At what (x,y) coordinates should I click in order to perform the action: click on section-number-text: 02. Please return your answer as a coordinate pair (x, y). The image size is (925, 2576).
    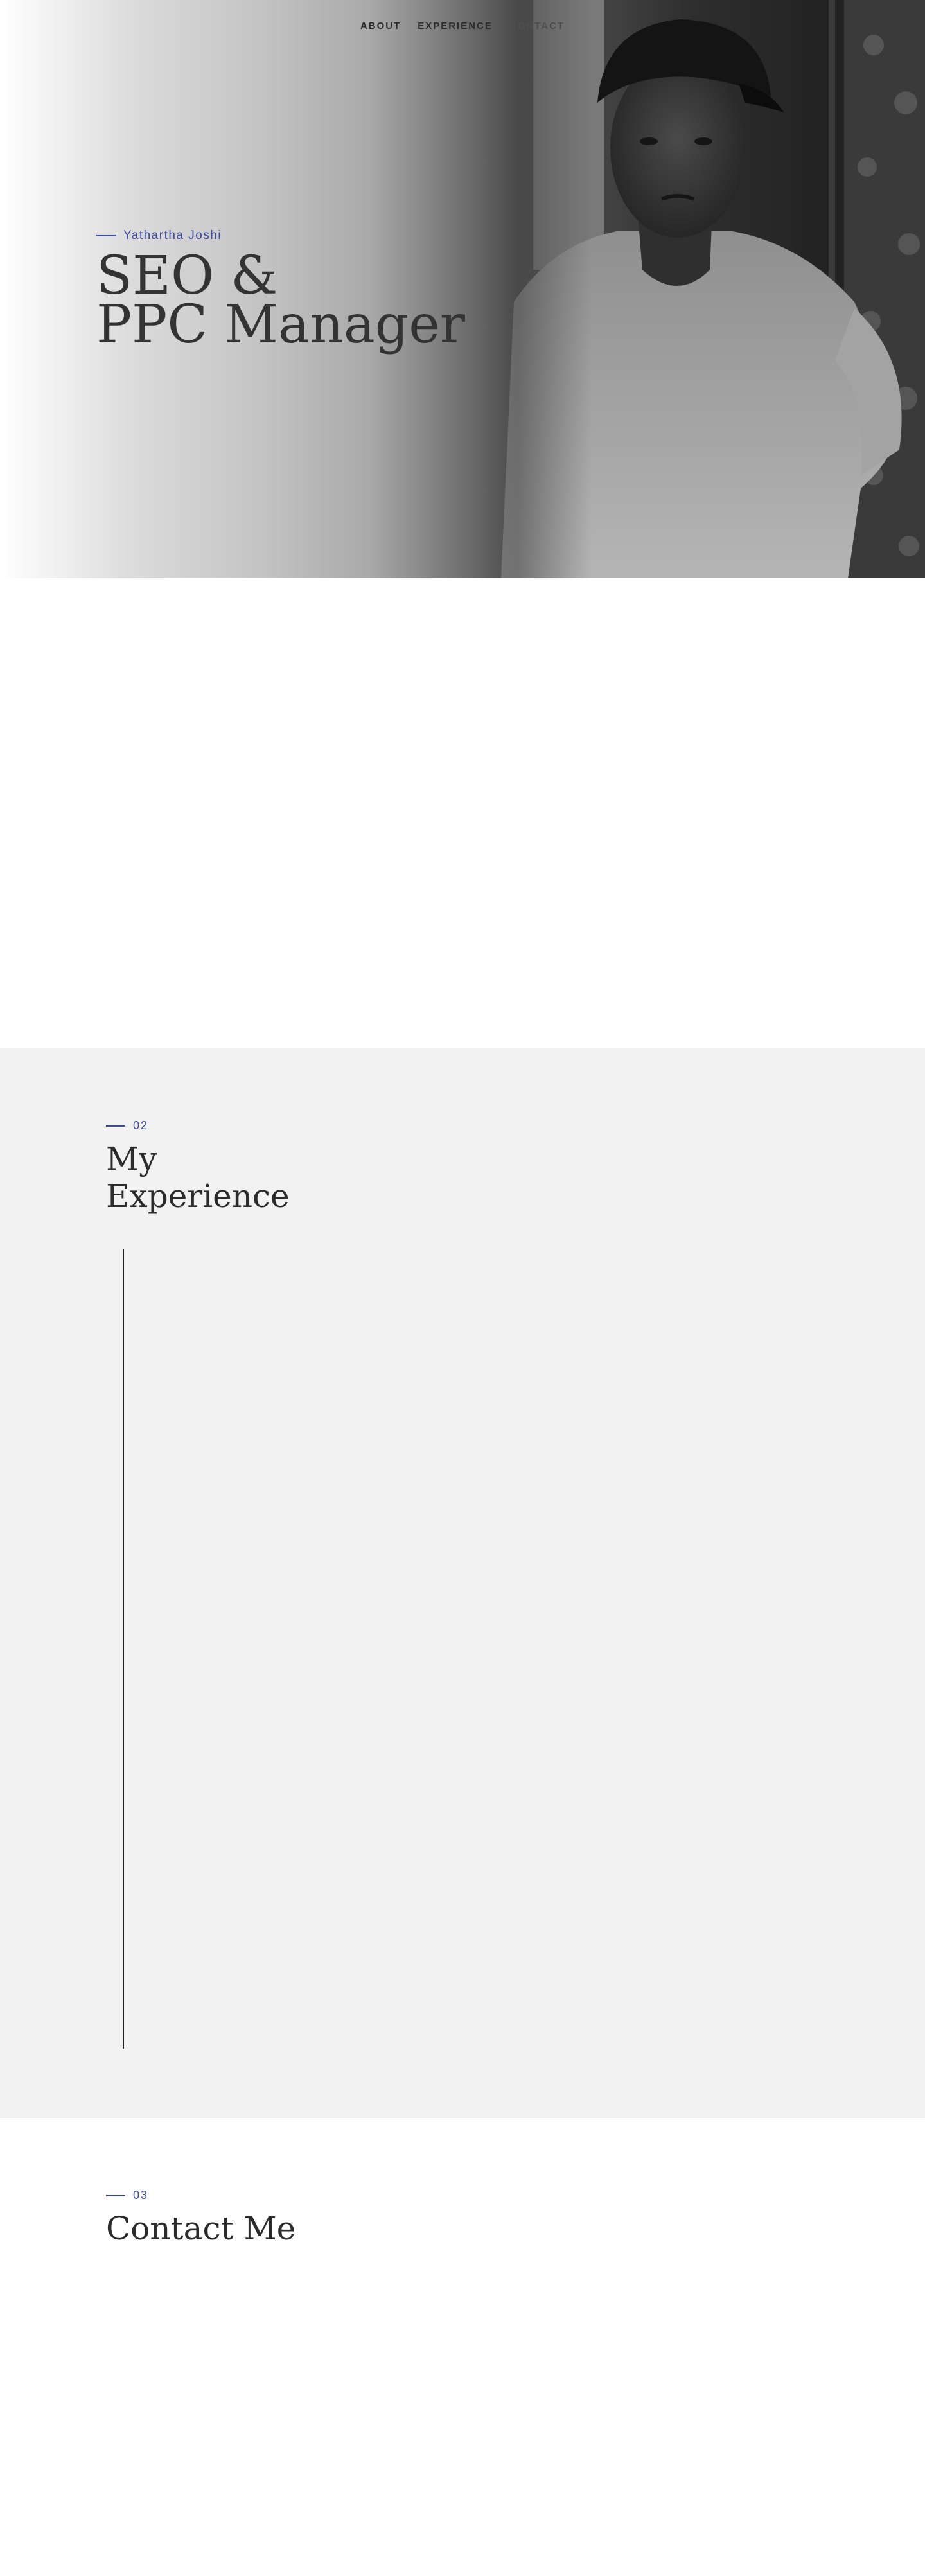
    Looking at the image, I should click on (141, 1125).